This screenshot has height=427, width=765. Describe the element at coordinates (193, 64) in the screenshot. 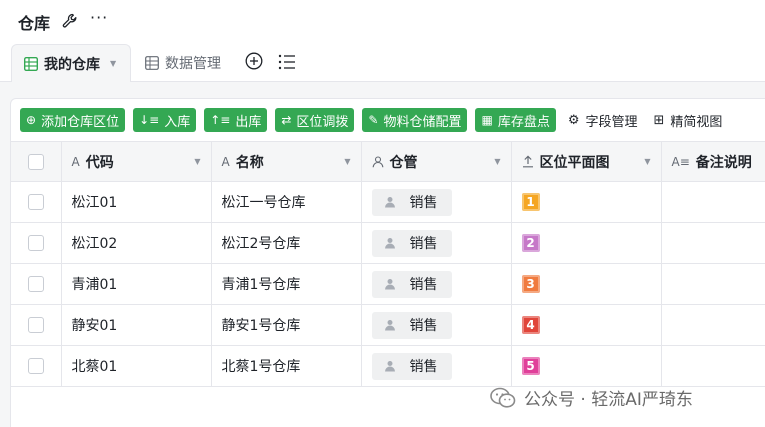

I see `tab-label: 数据管理` at that location.